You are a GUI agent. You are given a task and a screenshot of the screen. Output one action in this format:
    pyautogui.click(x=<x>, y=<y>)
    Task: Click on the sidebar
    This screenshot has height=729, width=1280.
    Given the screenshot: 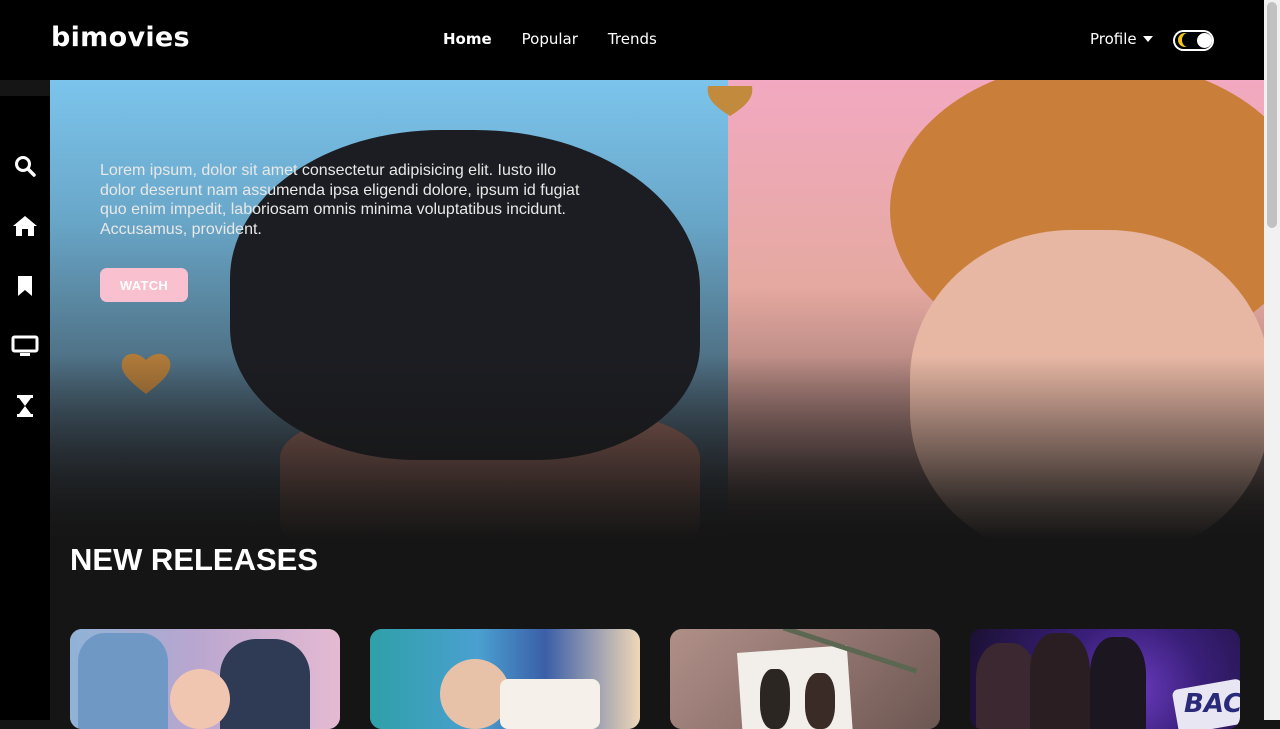 What is the action you would take?
    pyautogui.click(x=25, y=400)
    